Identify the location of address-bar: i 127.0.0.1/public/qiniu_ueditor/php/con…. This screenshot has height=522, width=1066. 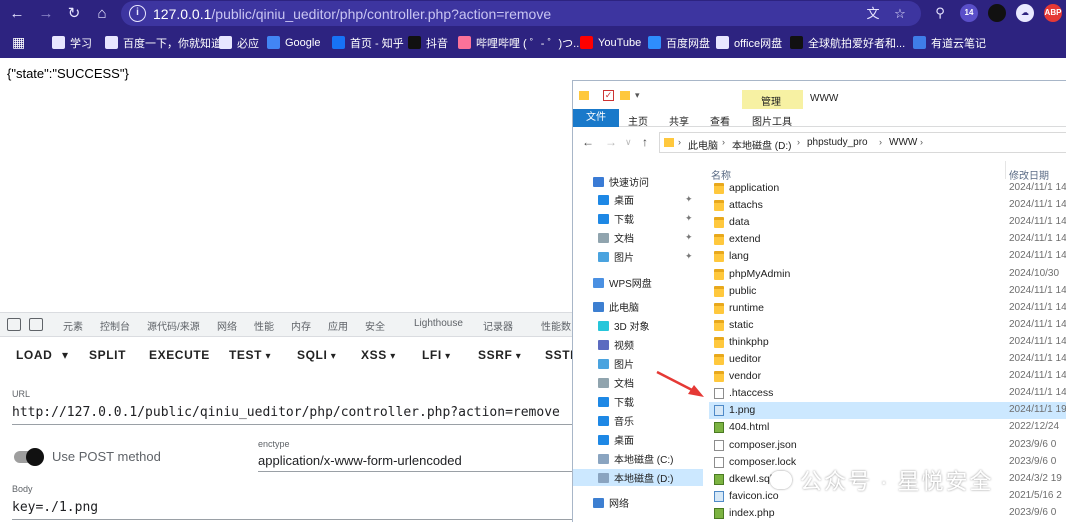
(521, 13).